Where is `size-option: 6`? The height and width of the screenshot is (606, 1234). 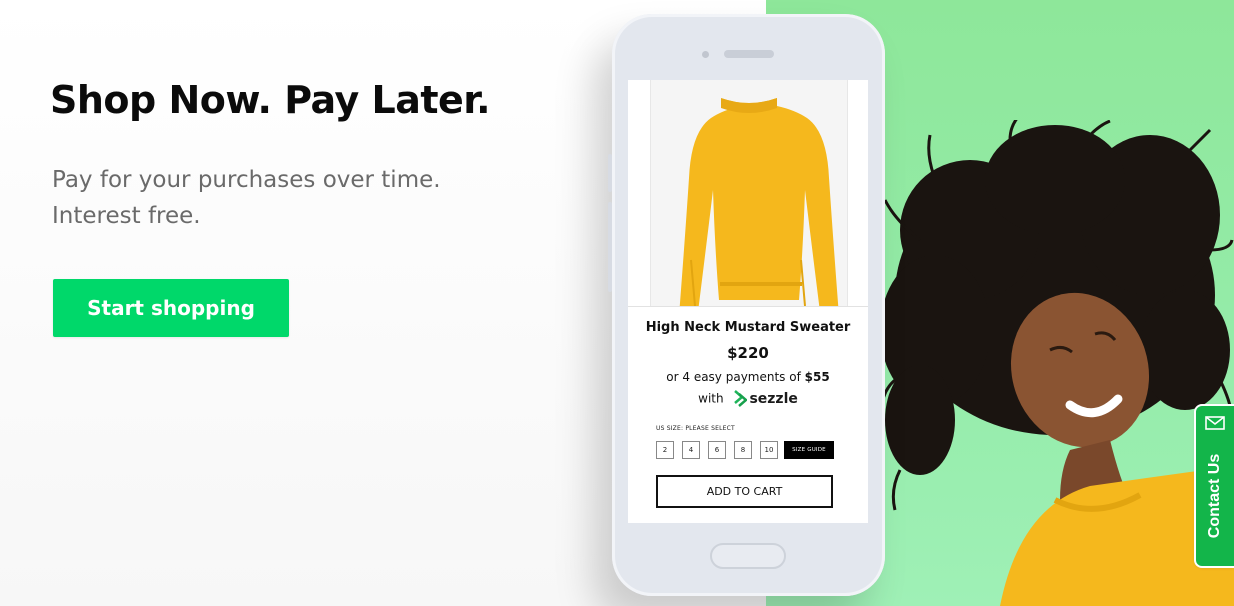 size-option: 6 is located at coordinates (717, 450).